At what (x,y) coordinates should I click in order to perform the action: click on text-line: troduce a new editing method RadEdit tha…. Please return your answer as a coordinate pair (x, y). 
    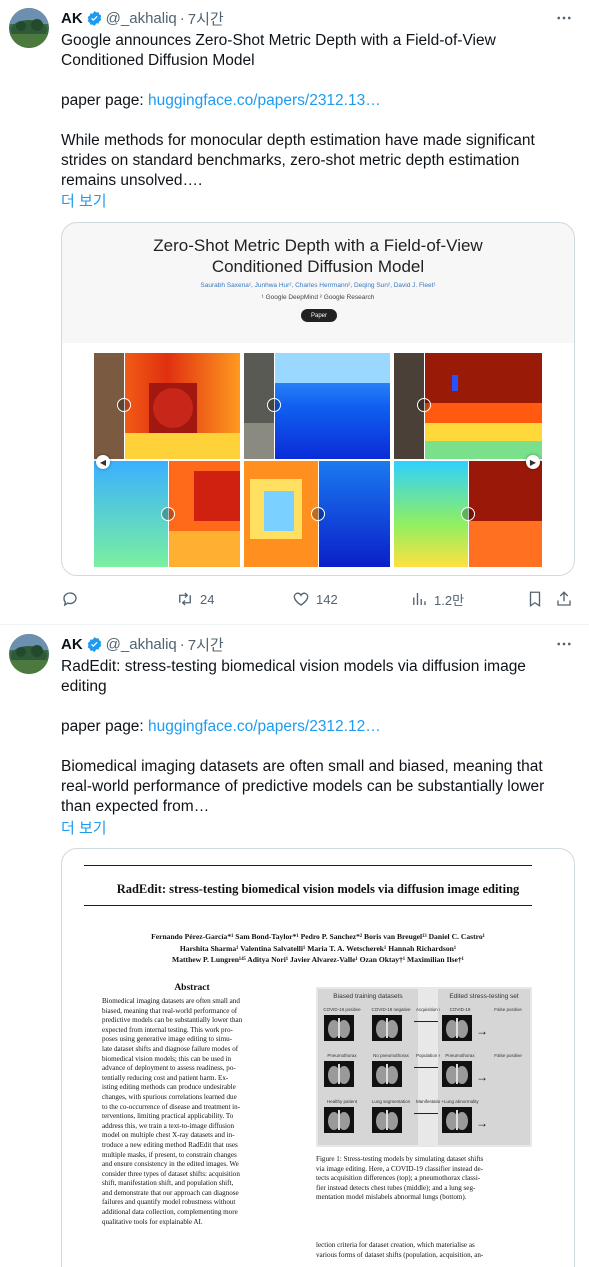
    Looking at the image, I should click on (170, 1144).